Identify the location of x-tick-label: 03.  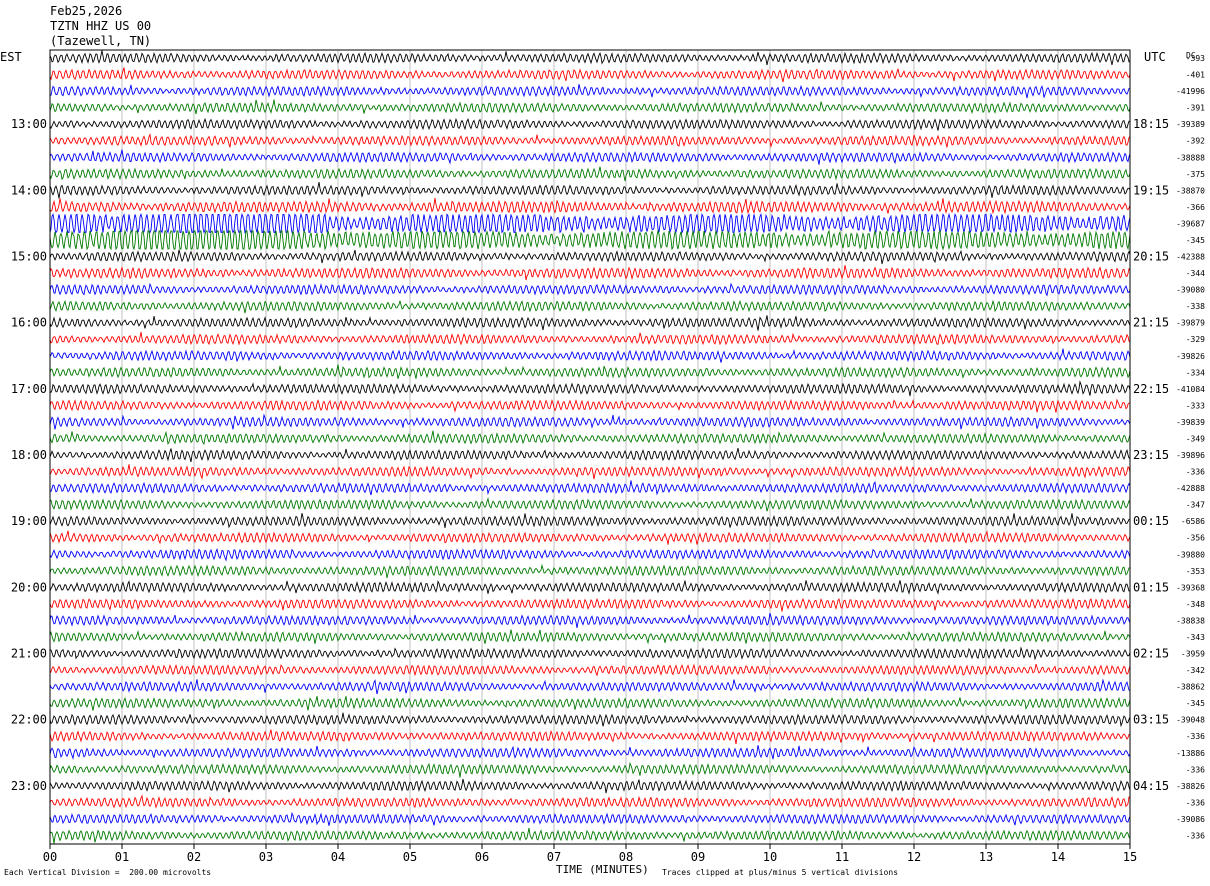
(266, 857).